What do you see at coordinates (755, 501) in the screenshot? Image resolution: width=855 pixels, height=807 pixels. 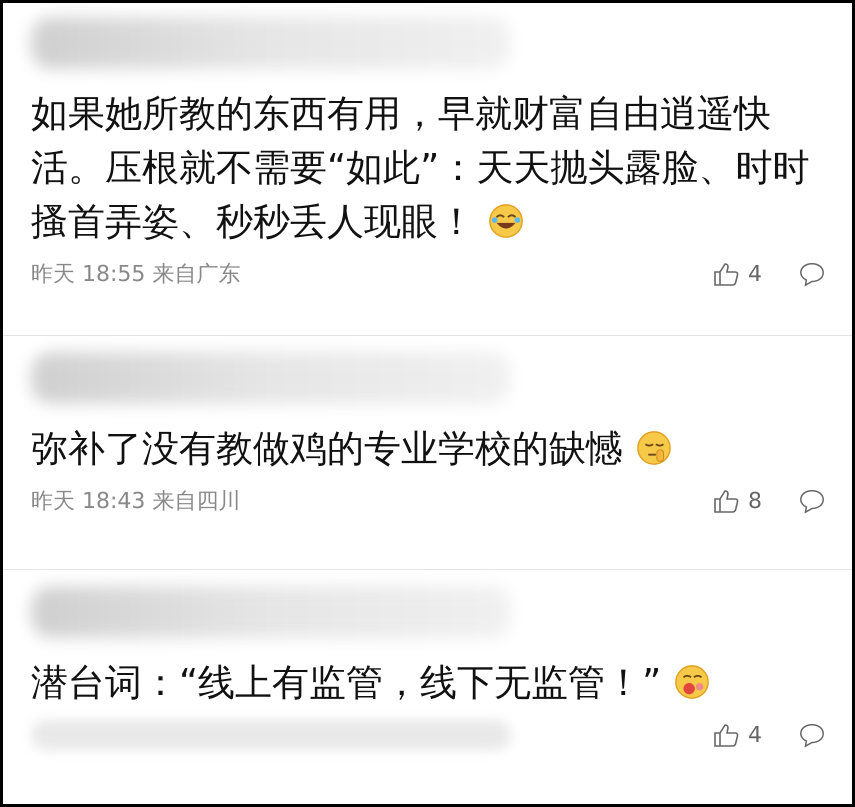 I see `like-count: 8` at bounding box center [755, 501].